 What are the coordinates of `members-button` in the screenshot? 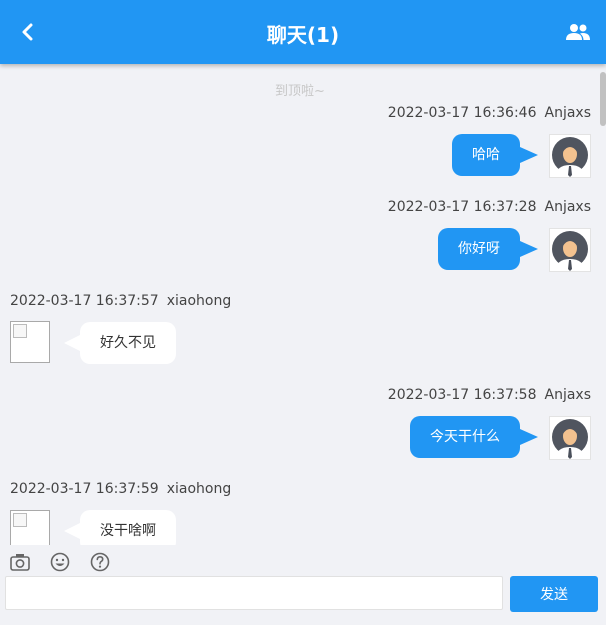 It's located at (578, 32).